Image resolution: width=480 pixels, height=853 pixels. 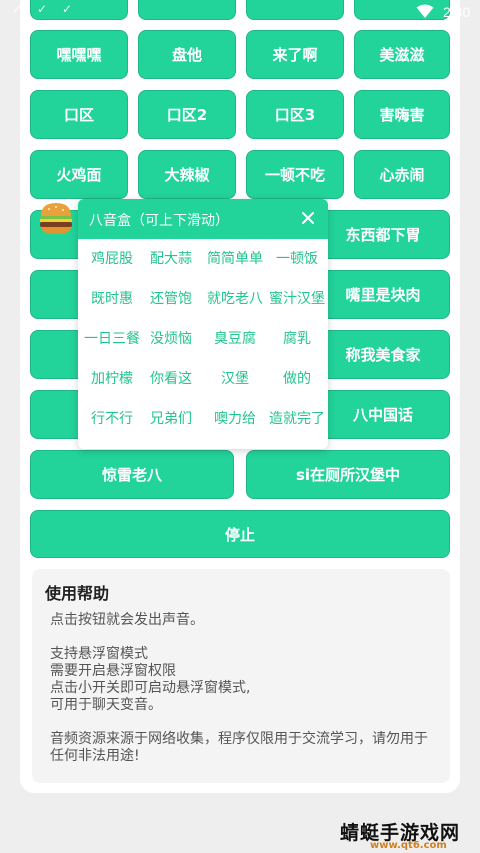 I want to click on wifi-icon, so click(x=425, y=11).